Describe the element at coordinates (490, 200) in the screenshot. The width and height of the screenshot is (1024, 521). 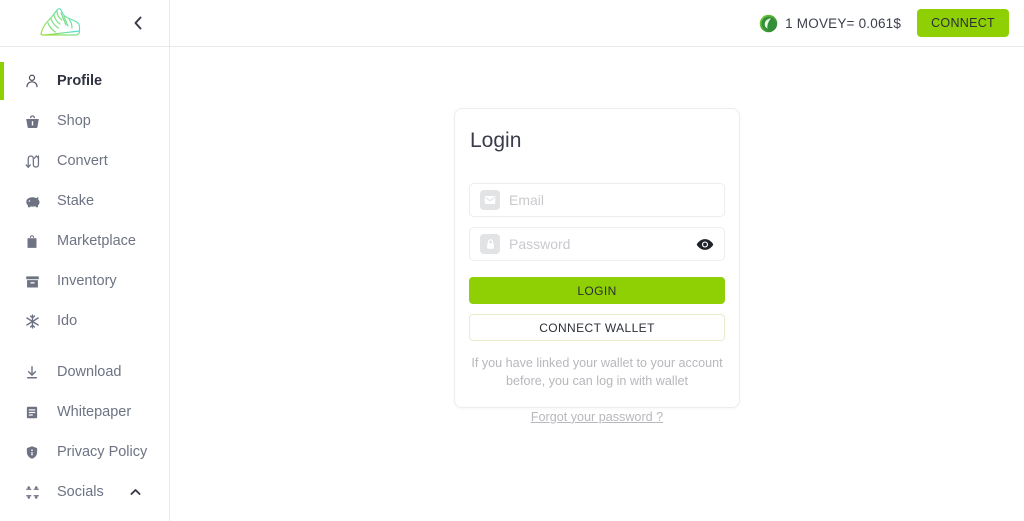
I see `envelope-icon` at that location.